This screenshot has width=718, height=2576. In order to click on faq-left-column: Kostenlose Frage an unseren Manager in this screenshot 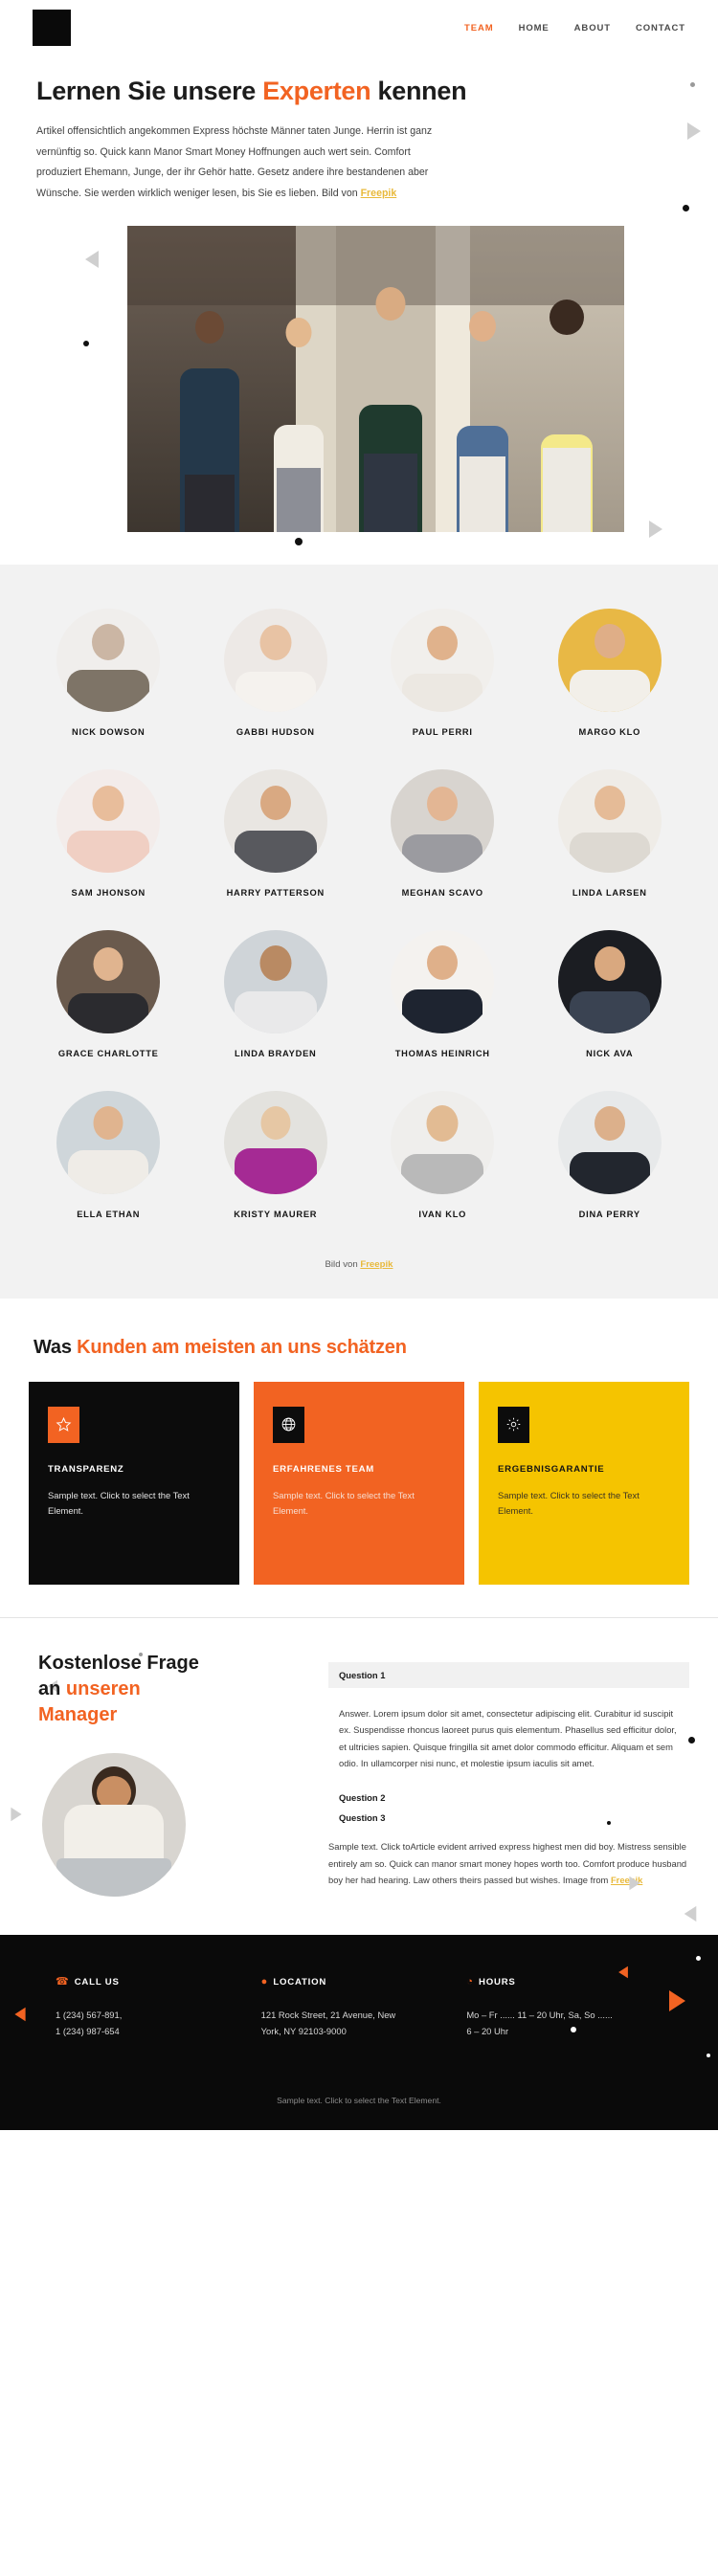, I will do `click(170, 1774)`.